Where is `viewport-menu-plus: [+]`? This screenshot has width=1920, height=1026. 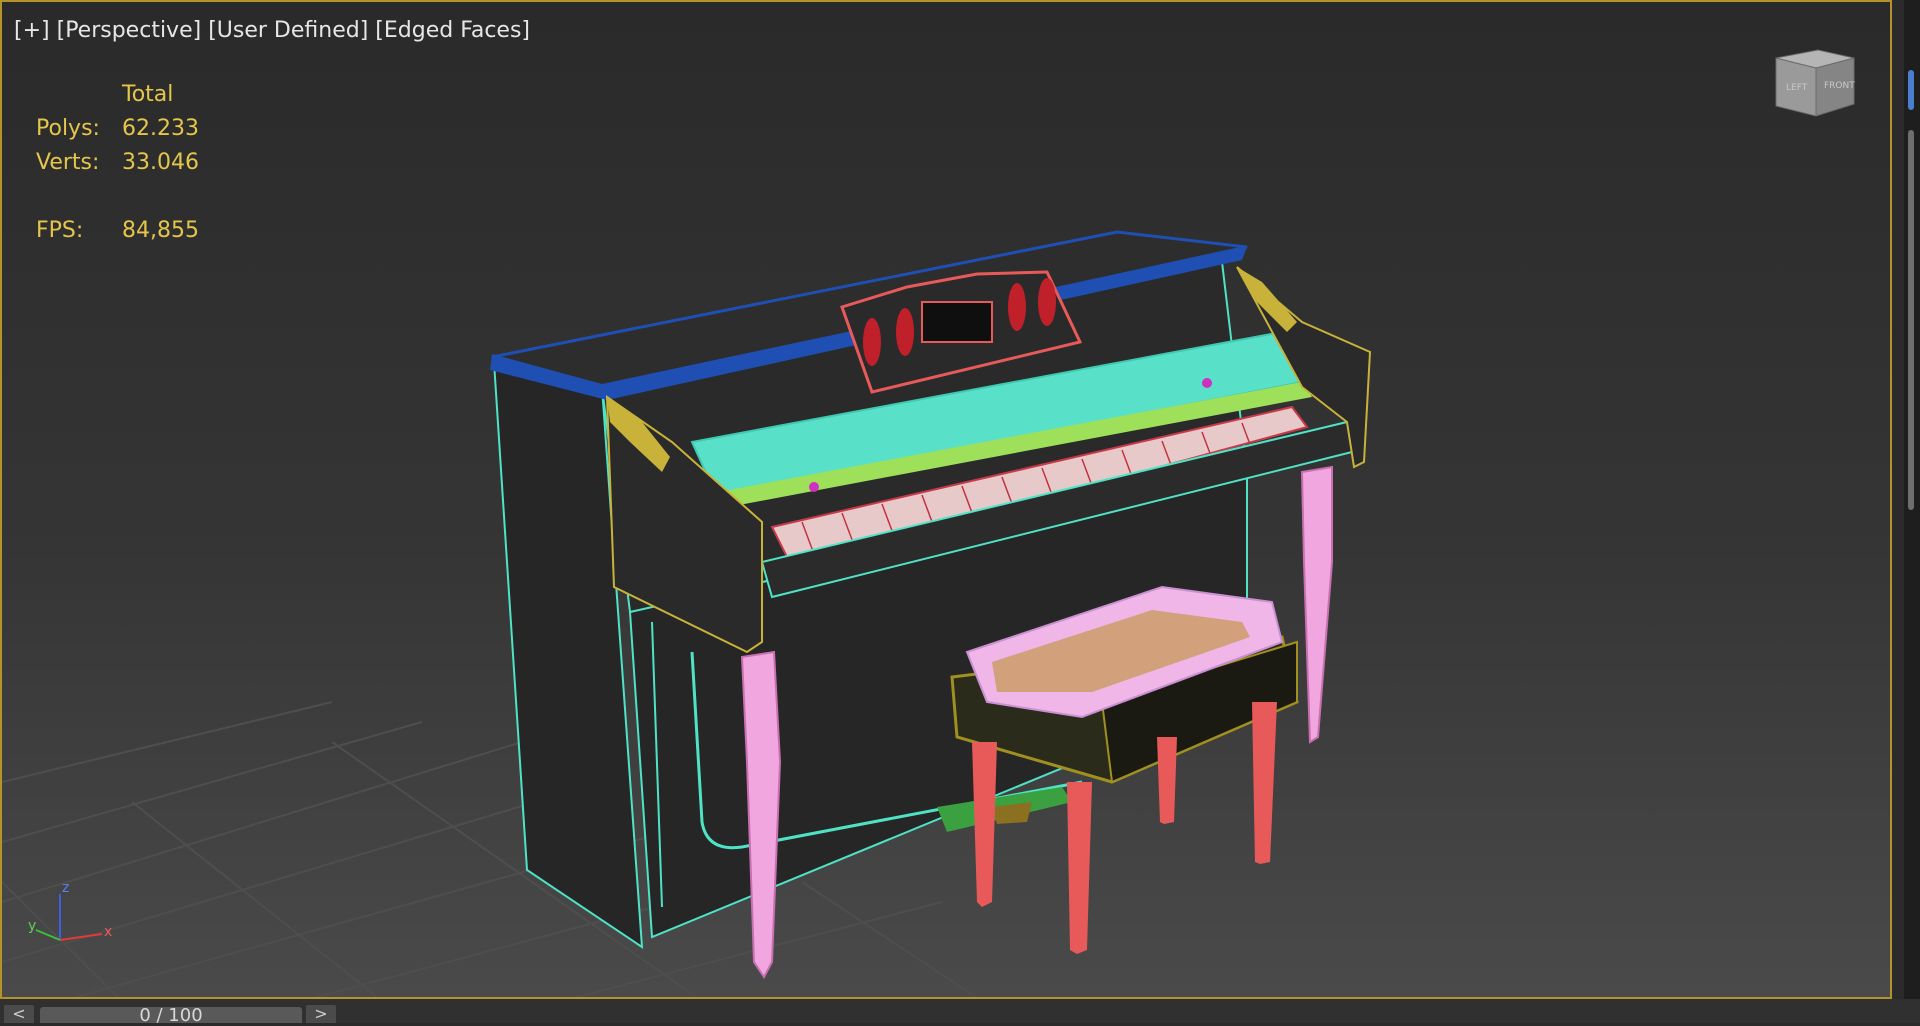
viewport-menu-plus: [+] is located at coordinates (32, 30).